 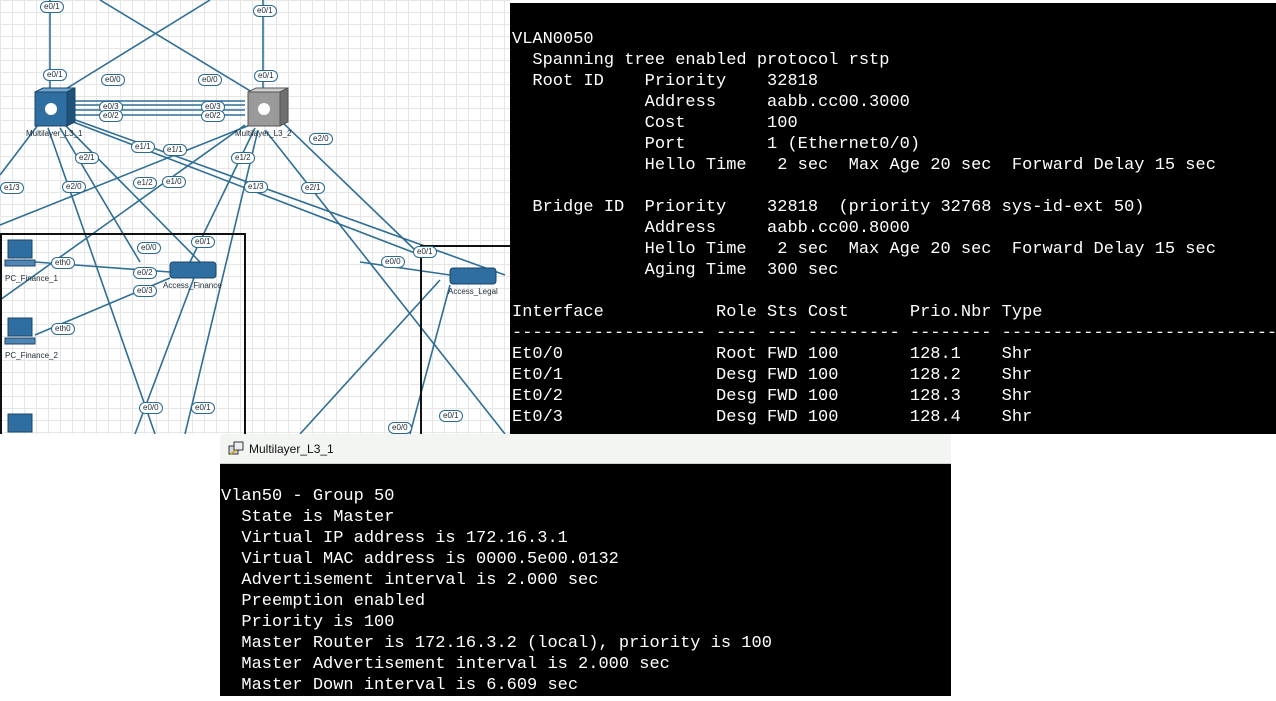 What do you see at coordinates (655, 123) in the screenshot?
I see `terminal-line: Cost 100` at bounding box center [655, 123].